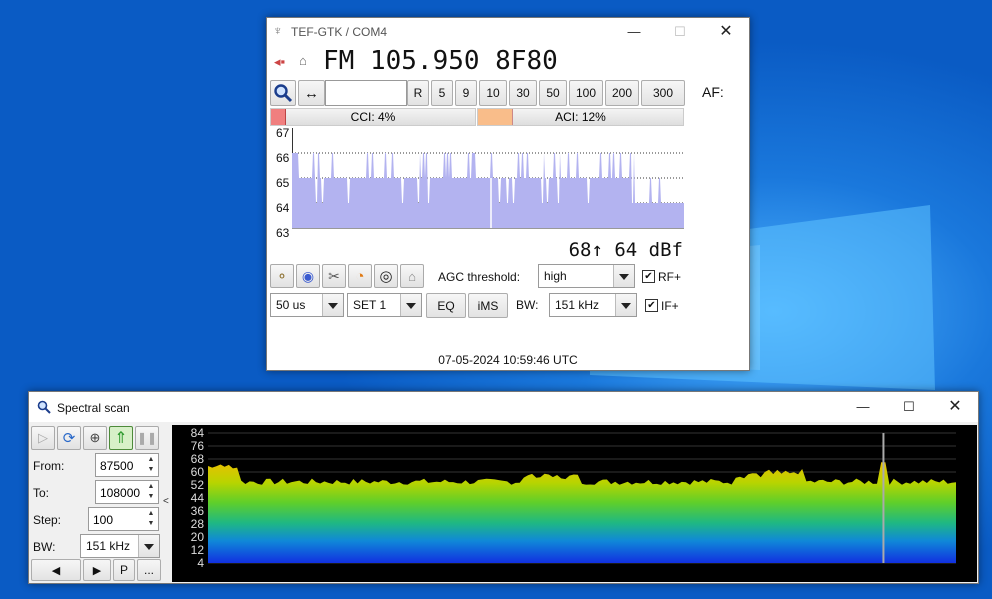  What do you see at coordinates (651, 305) in the screenshot?
I see `if-plus-checkbox: ✔` at bounding box center [651, 305].